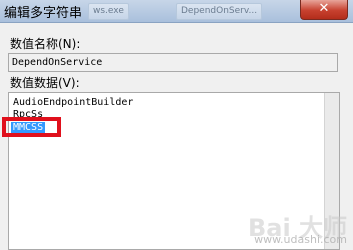 The width and height of the screenshot is (353, 250). I want to click on background-tab: ws.exe, so click(108, 11).